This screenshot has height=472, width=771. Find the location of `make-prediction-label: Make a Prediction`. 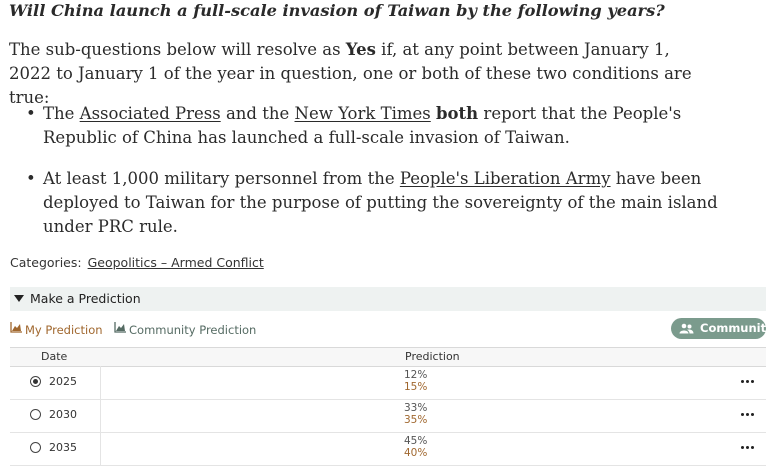

make-prediction-label: Make a Prediction is located at coordinates (85, 298).